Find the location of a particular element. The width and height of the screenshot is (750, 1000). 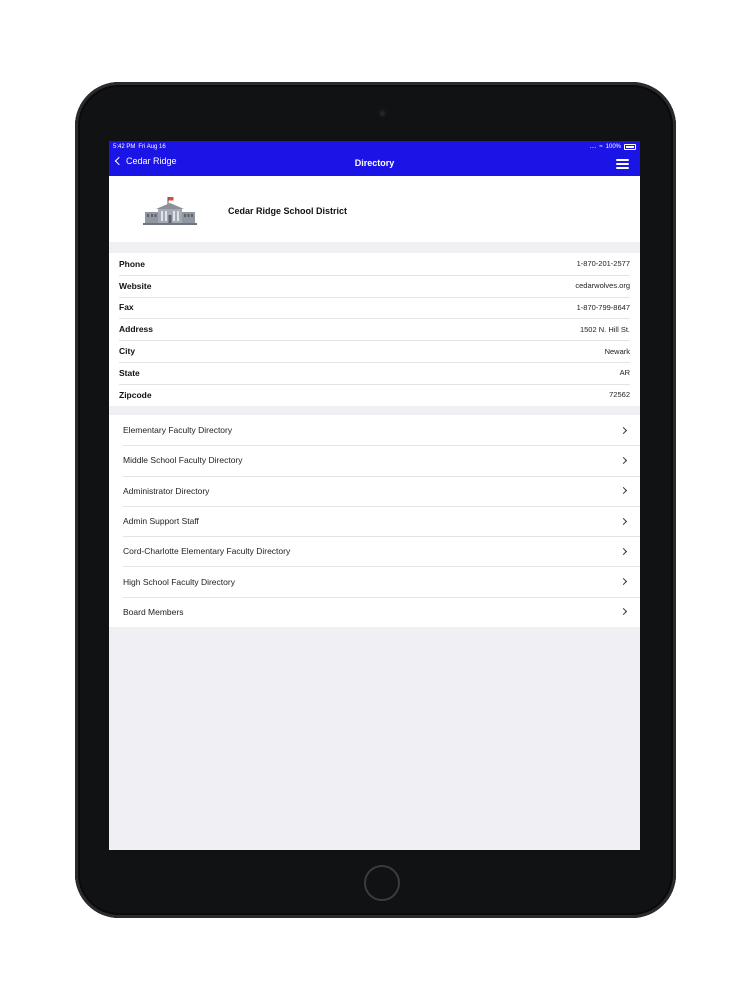

status-date: Fri Aug 16 is located at coordinates (152, 146).